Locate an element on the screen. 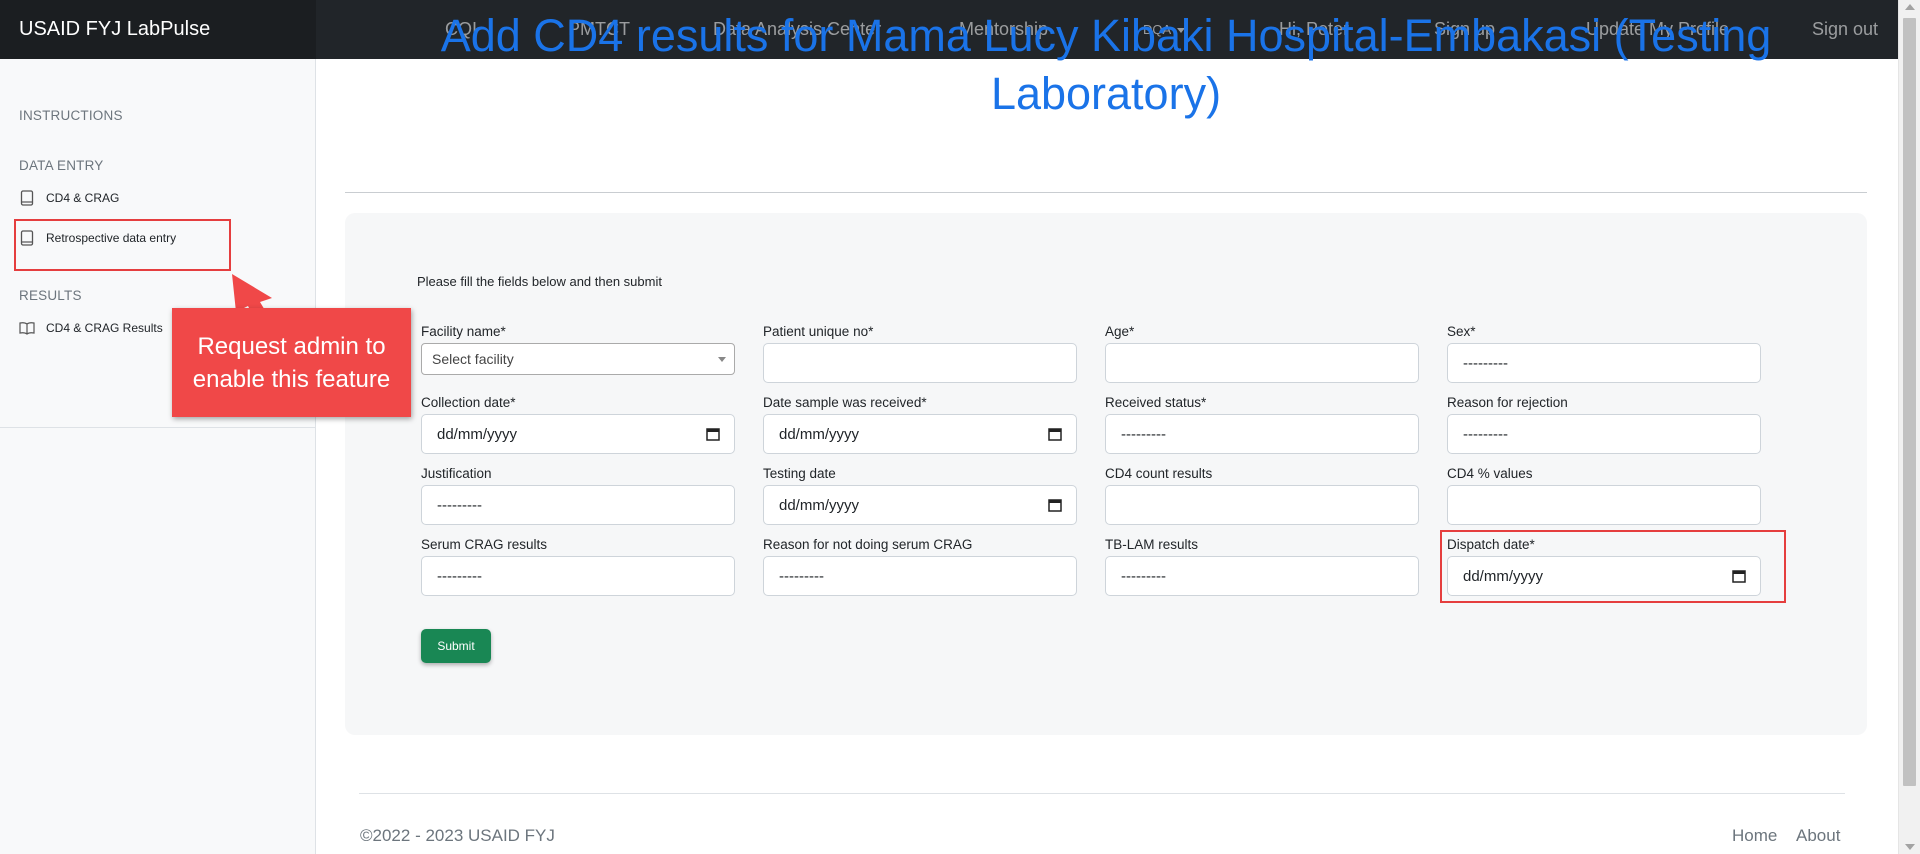  serum-crag-select: --------- is located at coordinates (578, 576).